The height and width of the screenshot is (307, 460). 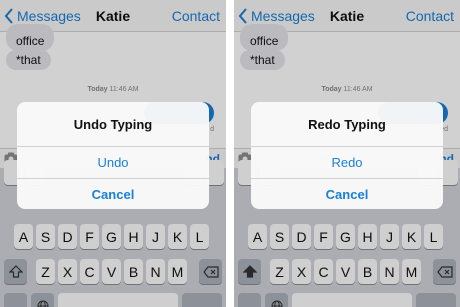 What do you see at coordinates (347, 161) in the screenshot?
I see `redo-button: Redo` at bounding box center [347, 161].